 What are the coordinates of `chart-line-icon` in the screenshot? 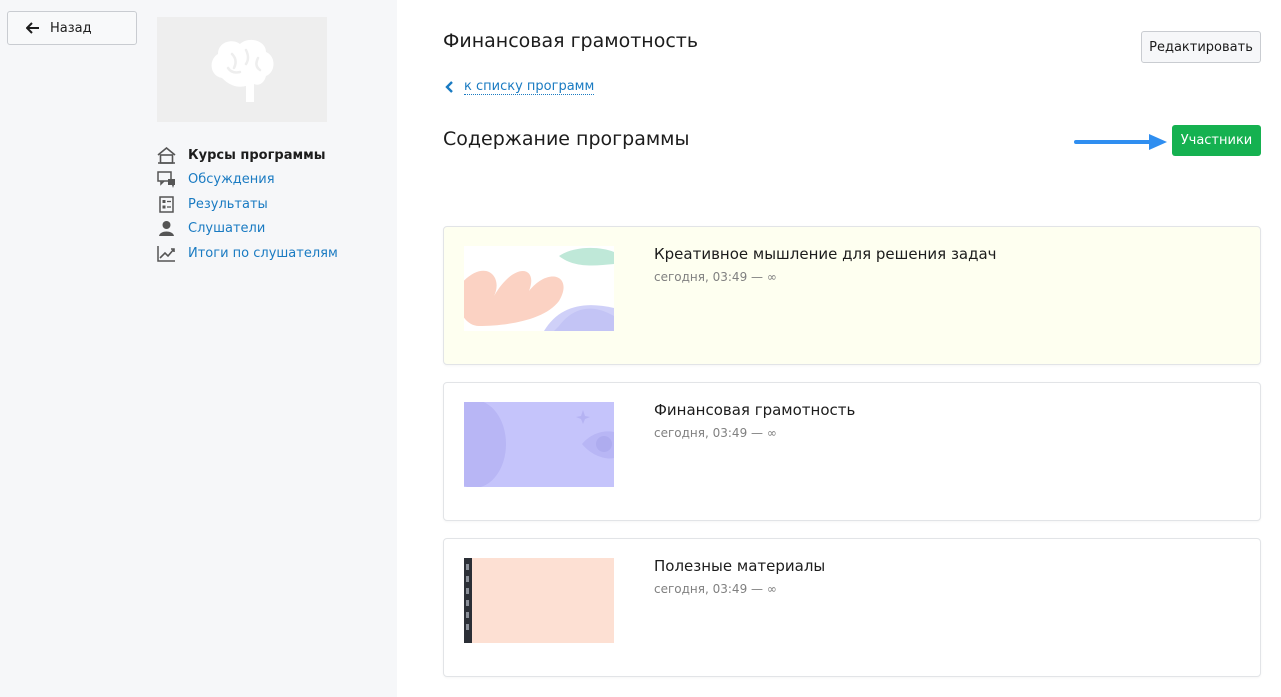 It's located at (166, 253).